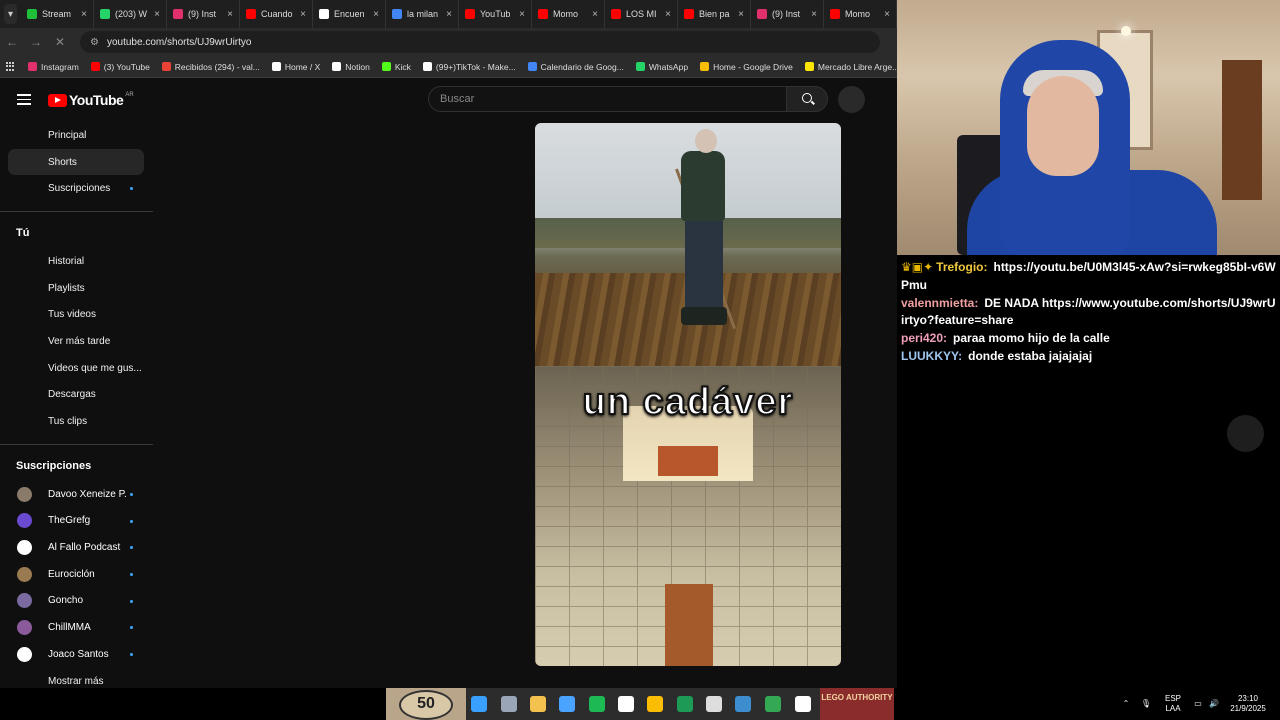 This screenshot has width=1280, height=720. I want to click on steam-client-icon, so click(743, 704).